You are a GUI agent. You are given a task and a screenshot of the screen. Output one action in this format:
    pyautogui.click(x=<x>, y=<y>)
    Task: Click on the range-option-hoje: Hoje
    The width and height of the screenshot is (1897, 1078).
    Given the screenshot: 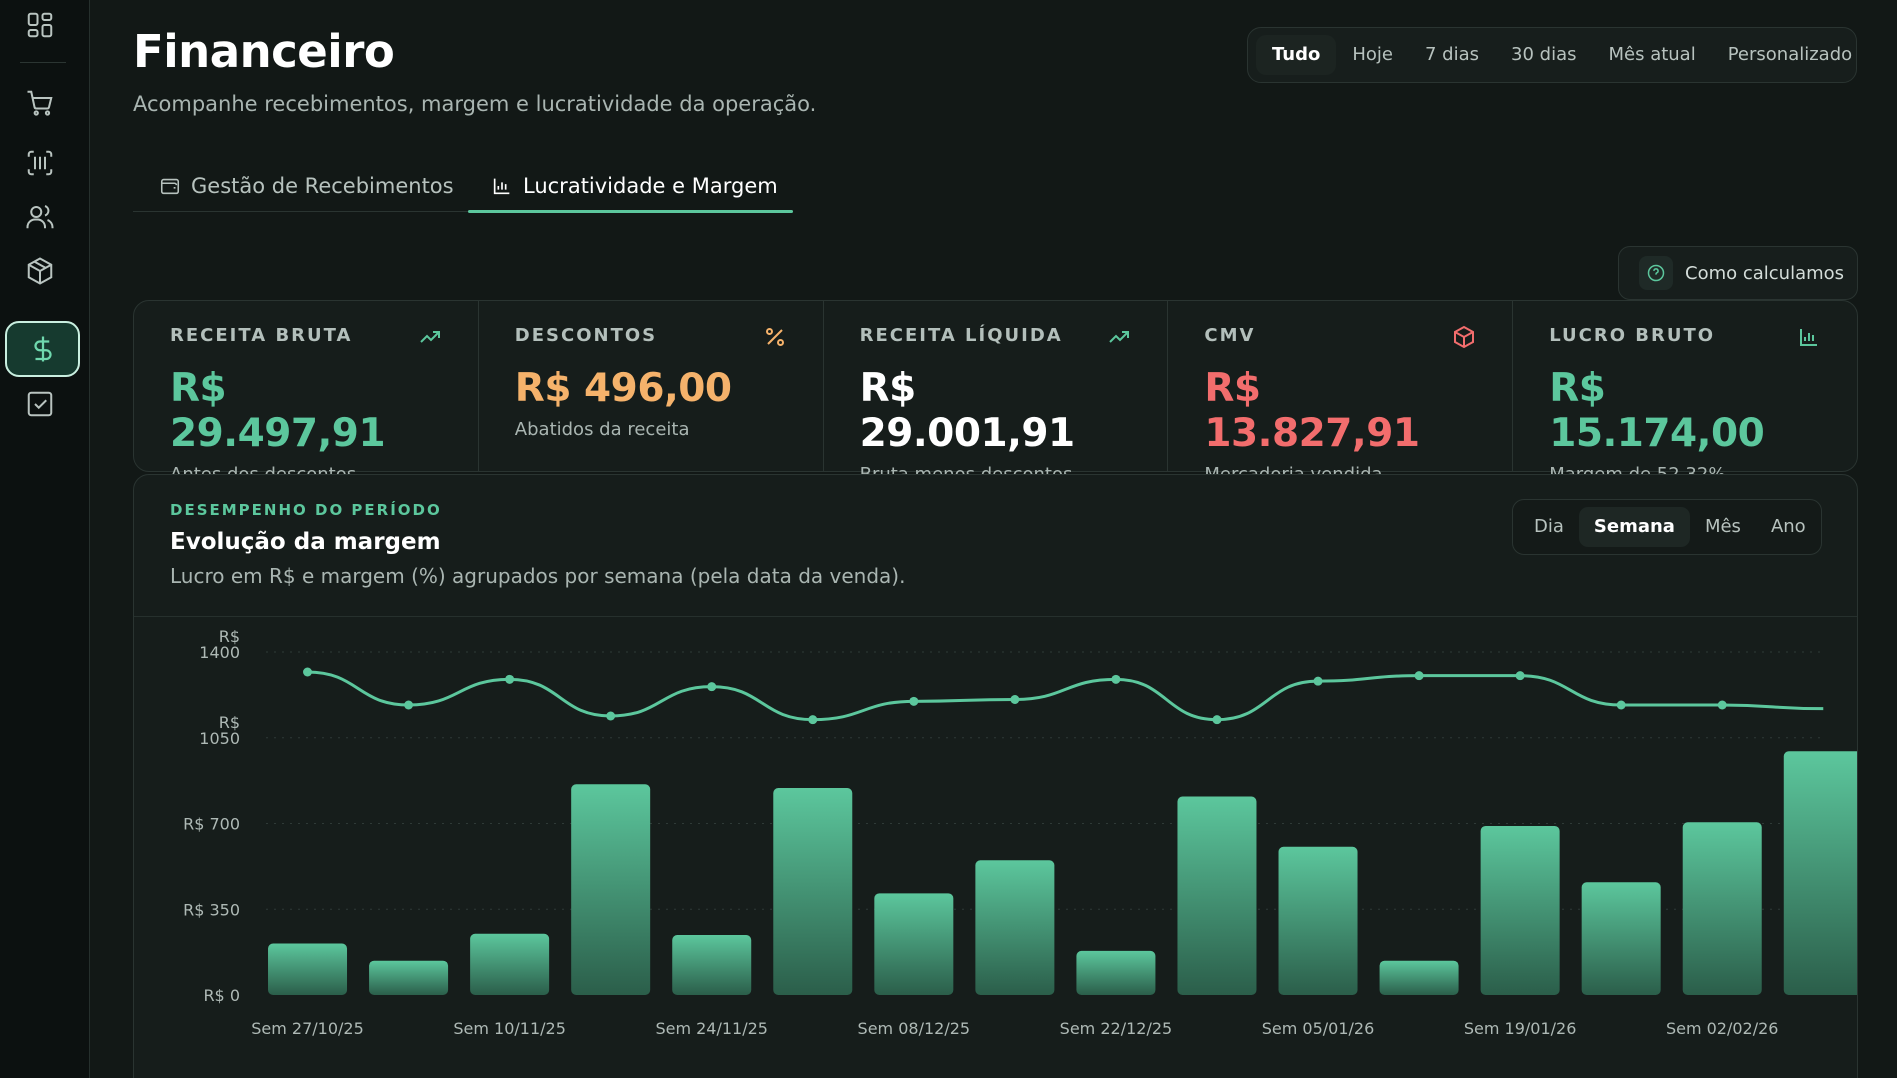 What is the action you would take?
    pyautogui.click(x=1372, y=55)
    